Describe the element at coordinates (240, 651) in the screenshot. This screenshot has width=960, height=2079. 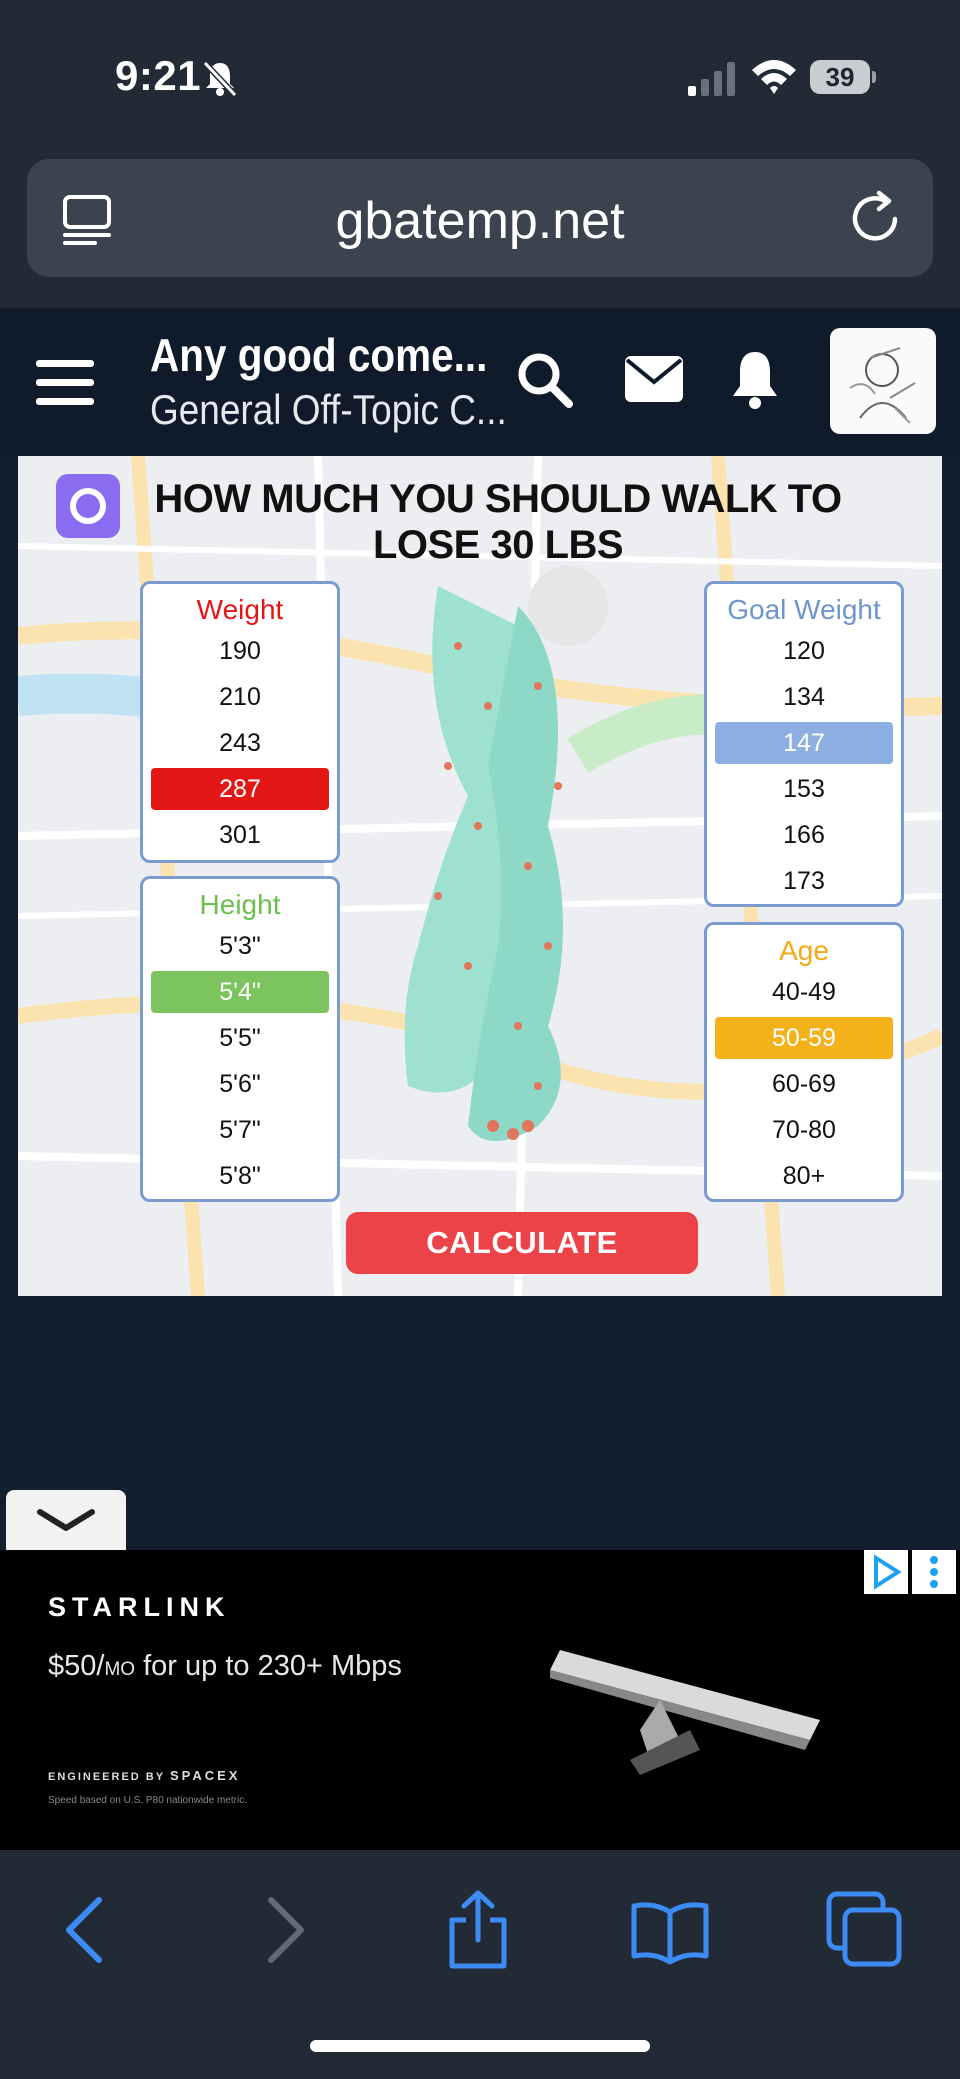
I see `weight-option: 190` at that location.